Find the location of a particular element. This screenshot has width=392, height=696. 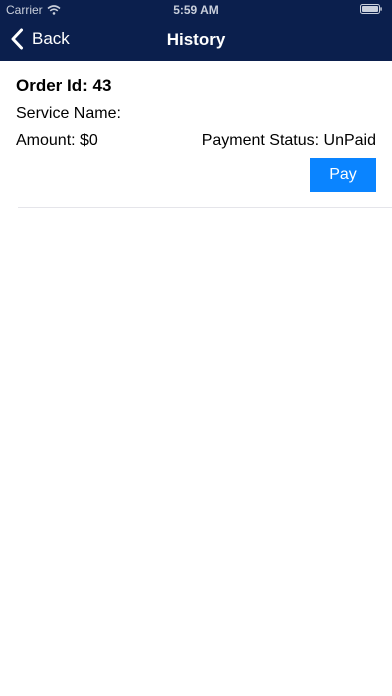

page-title: History is located at coordinates (196, 39).